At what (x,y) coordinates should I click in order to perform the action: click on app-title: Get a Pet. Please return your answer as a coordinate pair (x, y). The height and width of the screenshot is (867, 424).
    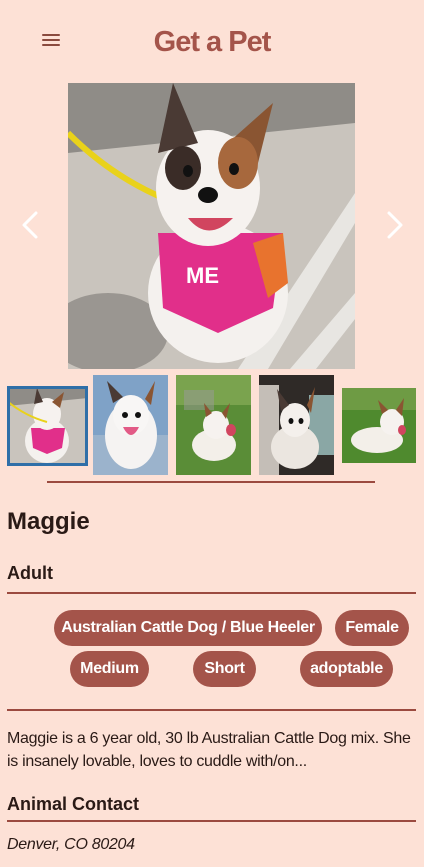
    Looking at the image, I should click on (212, 42).